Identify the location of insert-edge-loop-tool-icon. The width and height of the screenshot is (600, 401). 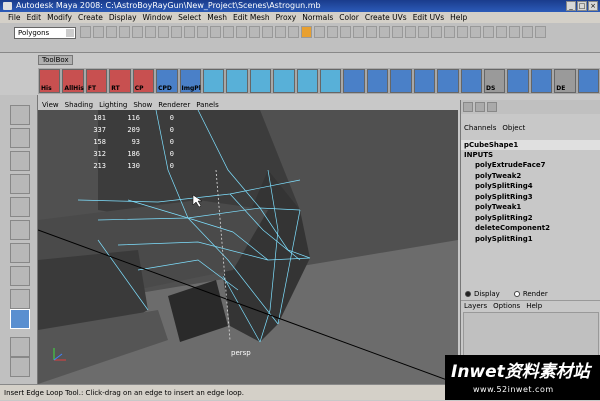
(20, 319).